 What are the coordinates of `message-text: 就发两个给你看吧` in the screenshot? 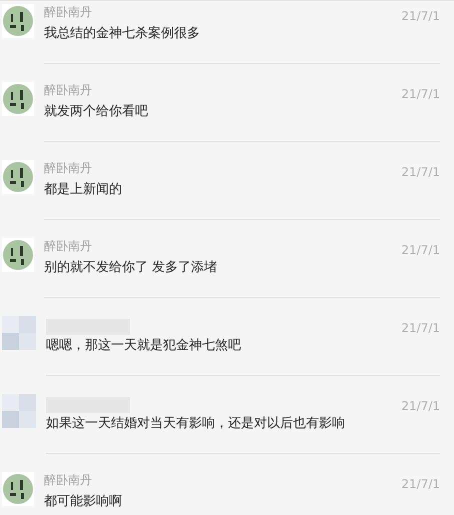 It's located at (96, 112).